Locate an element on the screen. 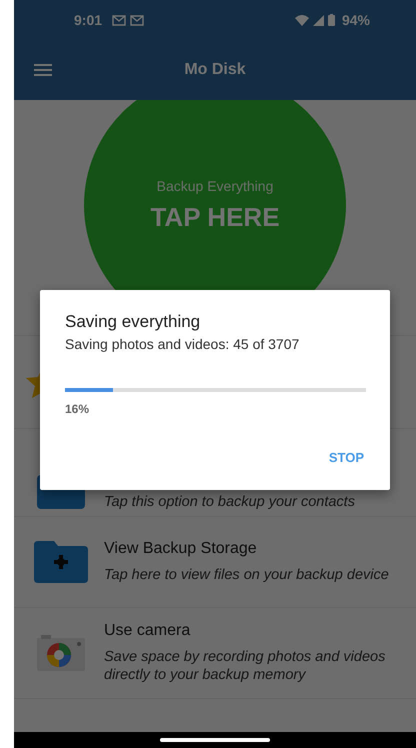  status-time: 9:01 is located at coordinates (88, 20).